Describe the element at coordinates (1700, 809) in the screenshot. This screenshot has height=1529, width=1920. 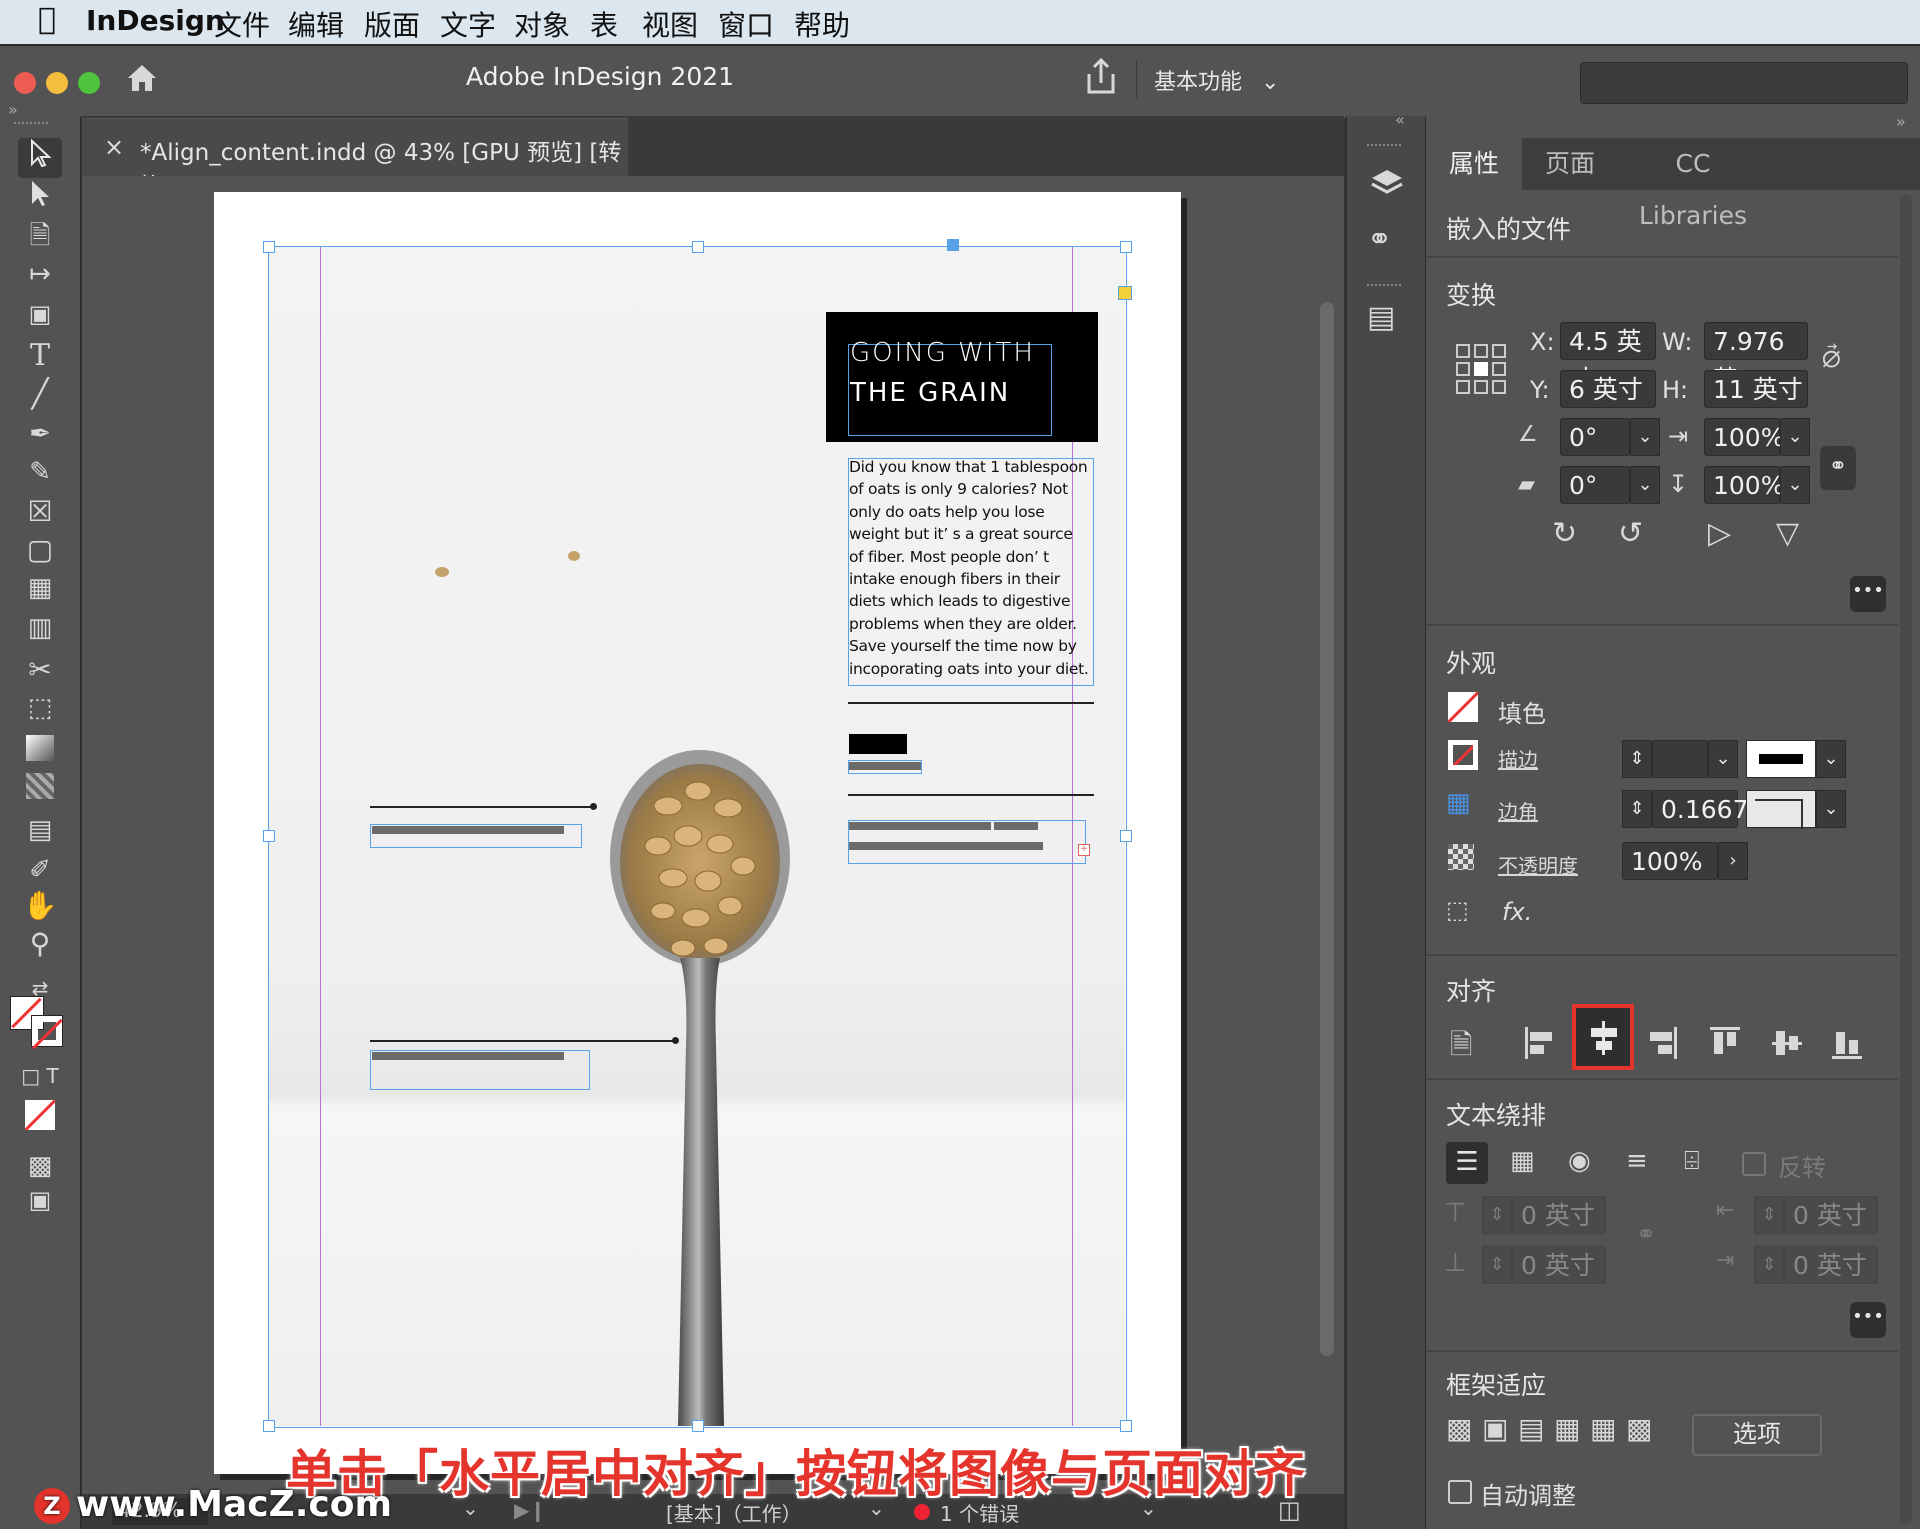
I see `corner-size-field: 0.1667` at that location.